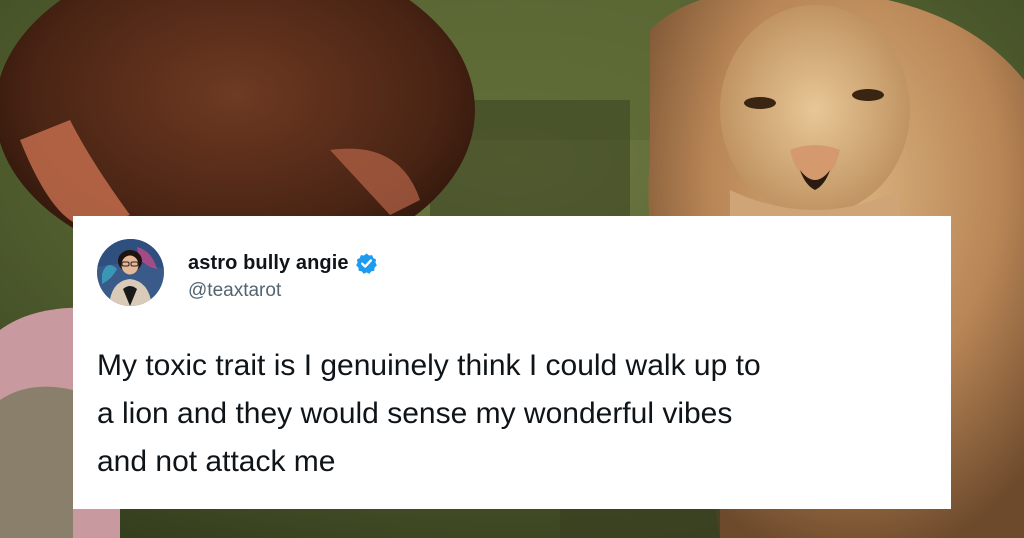  What do you see at coordinates (268, 263) in the screenshot?
I see `display-name: astro bully angie` at bounding box center [268, 263].